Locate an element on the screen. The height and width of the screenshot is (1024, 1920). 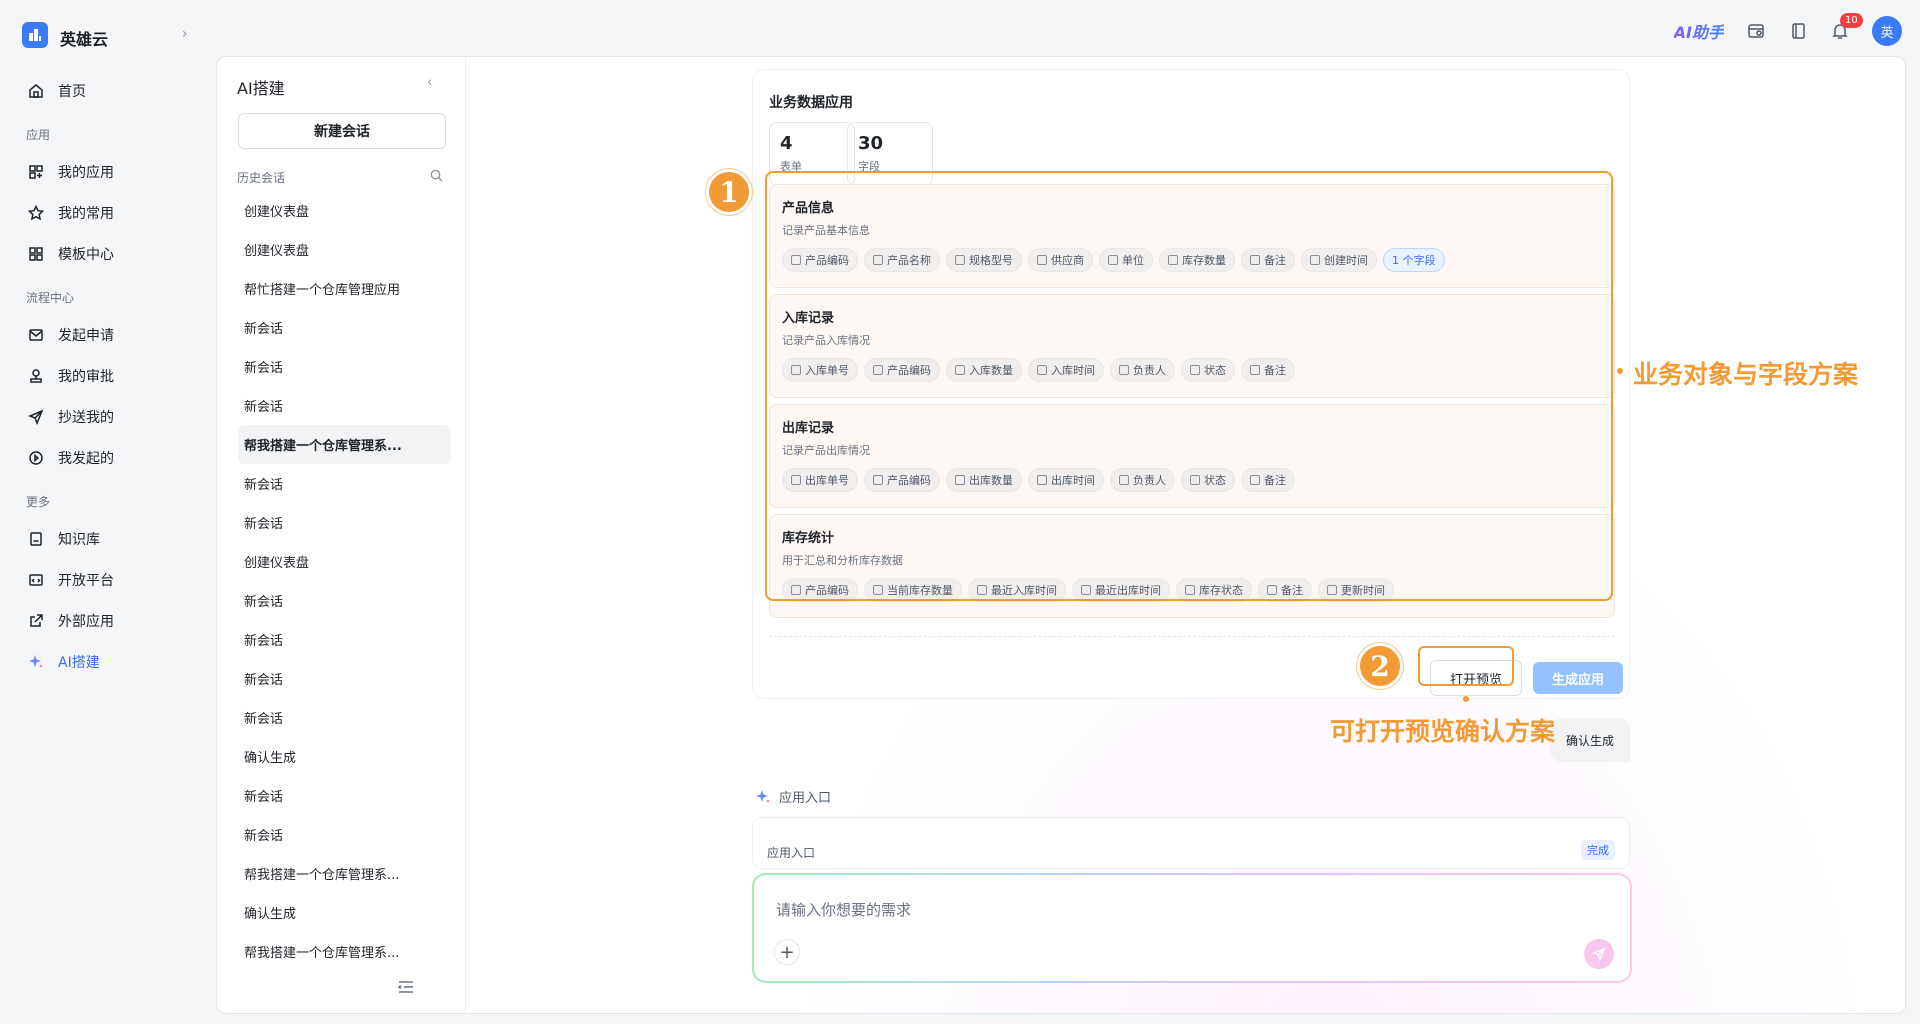
conversation-panel-title: AI搭建 is located at coordinates (261, 88).